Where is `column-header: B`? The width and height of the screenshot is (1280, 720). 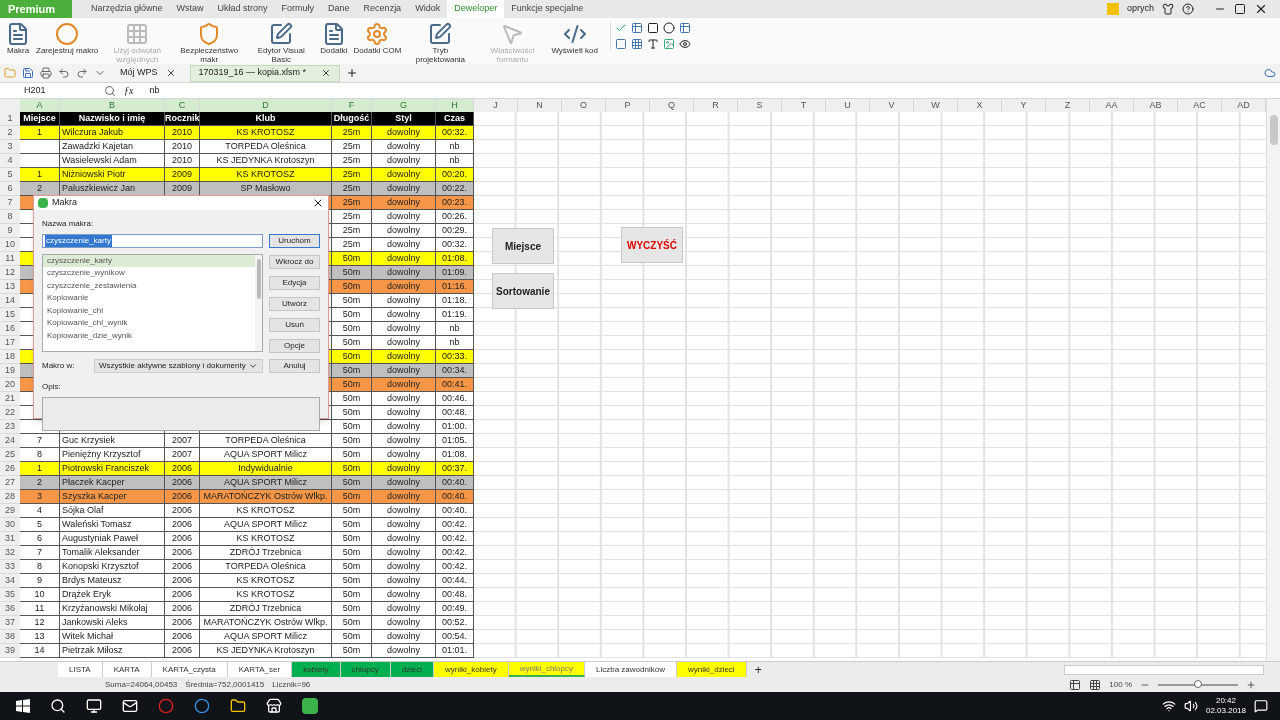 column-header: B is located at coordinates (112, 105).